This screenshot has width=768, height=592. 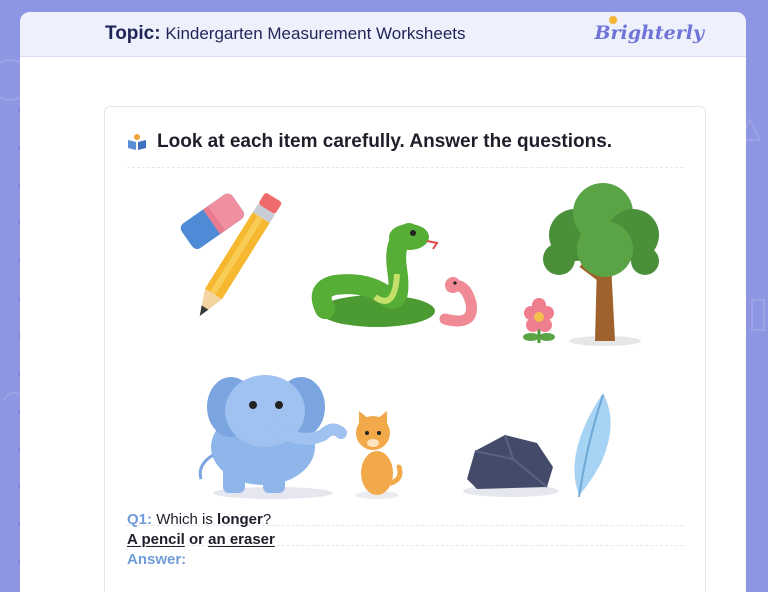 What do you see at coordinates (231, 255) in the screenshot?
I see `eraser-pencil-illustration` at bounding box center [231, 255].